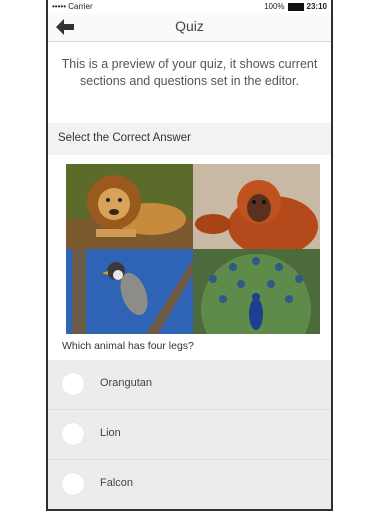 This screenshot has width=384, height=512. What do you see at coordinates (126, 383) in the screenshot?
I see `option-label: Orangutan` at bounding box center [126, 383].